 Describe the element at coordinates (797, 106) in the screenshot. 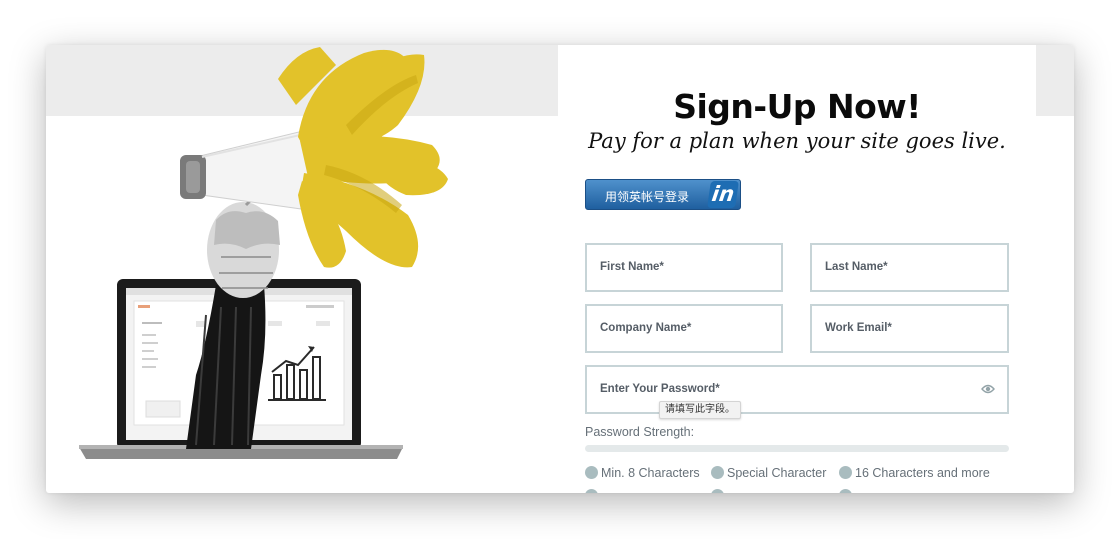

I see `page-title: Sign-Up Now!` at that location.